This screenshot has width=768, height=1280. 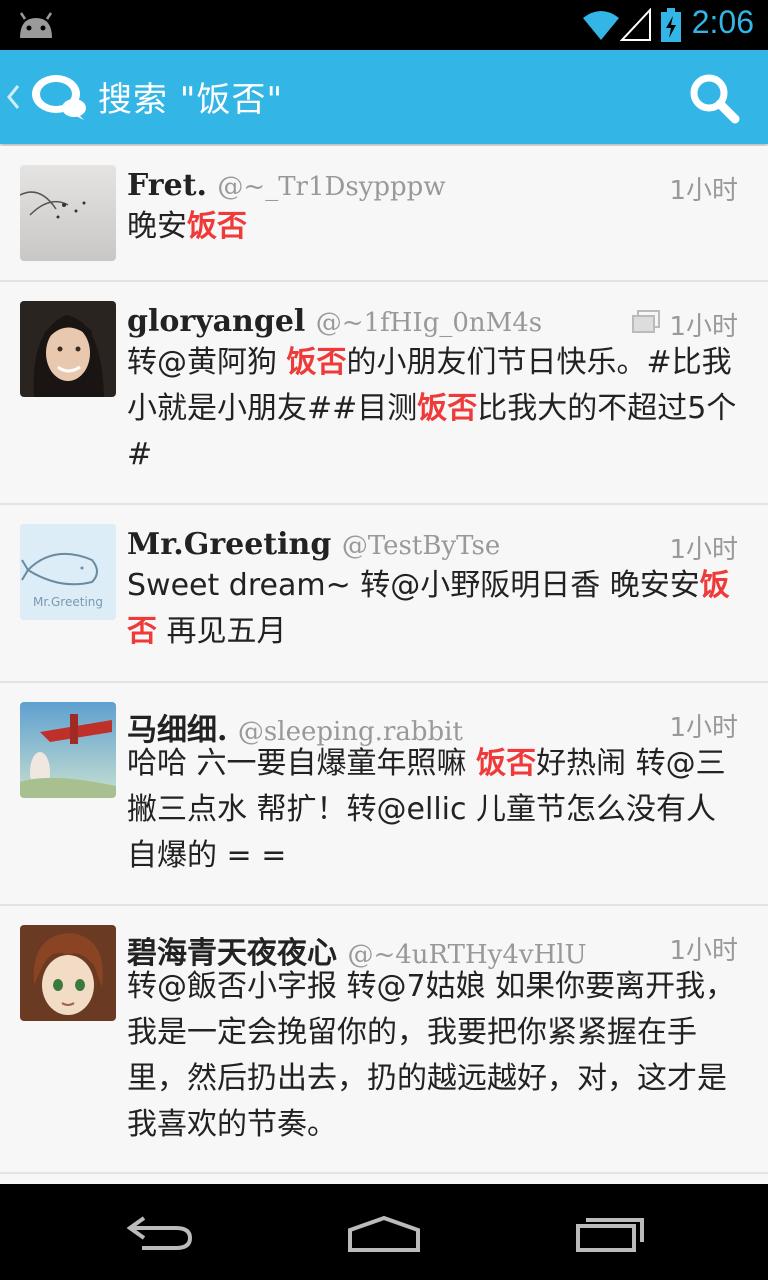 I want to click on signal-icon, so click(x=635, y=24).